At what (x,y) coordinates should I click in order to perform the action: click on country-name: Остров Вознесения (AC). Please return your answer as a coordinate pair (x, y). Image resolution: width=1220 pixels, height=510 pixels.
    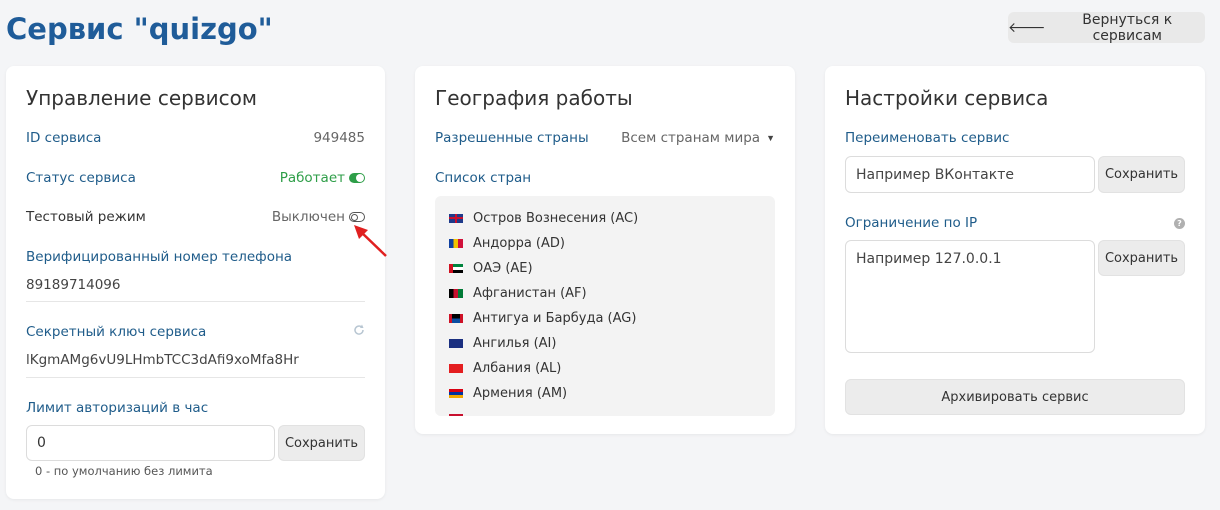
    Looking at the image, I should click on (556, 218).